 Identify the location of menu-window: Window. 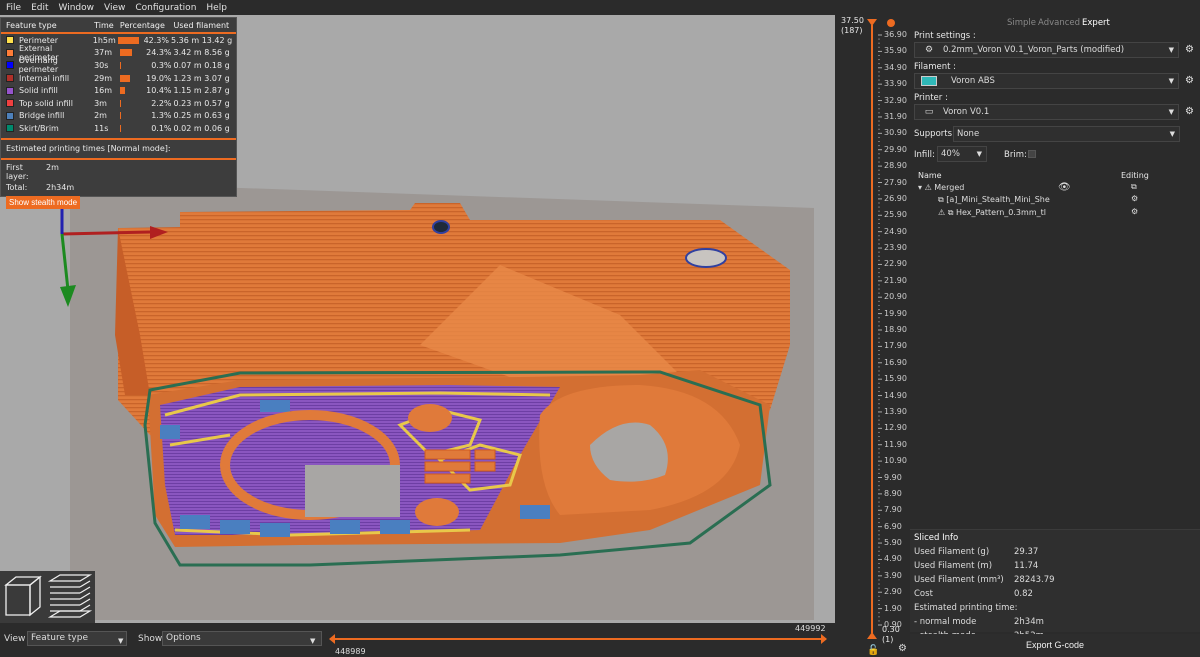
(77, 8).